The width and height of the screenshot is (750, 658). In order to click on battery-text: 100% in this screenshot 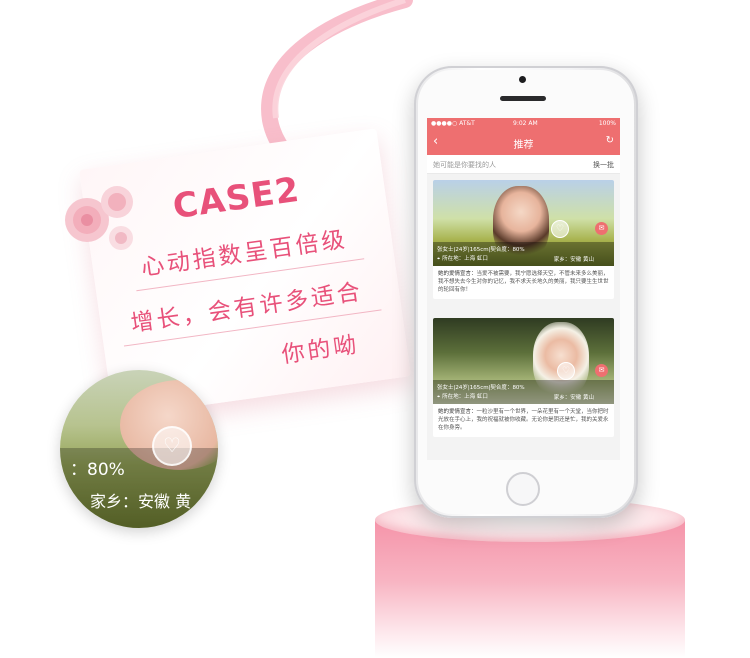, I will do `click(607, 123)`.